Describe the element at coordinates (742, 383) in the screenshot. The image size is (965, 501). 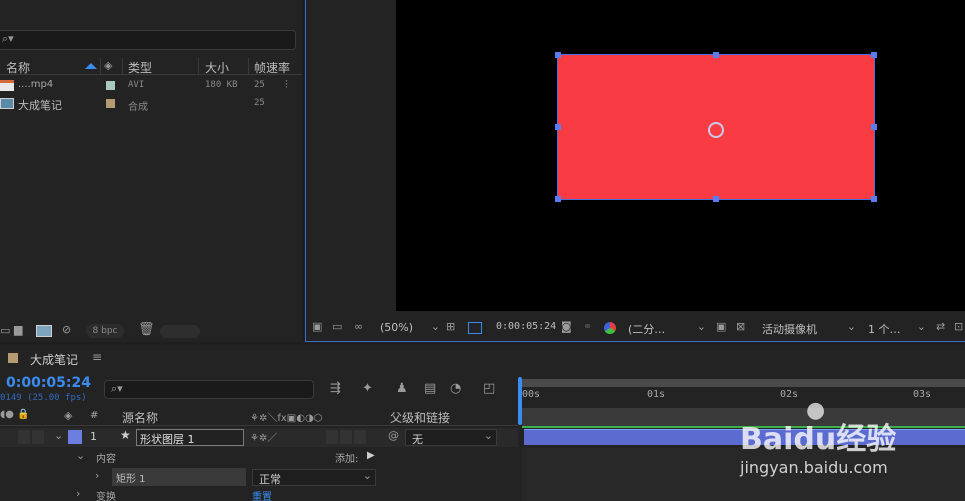
I see `work-area-bar` at that location.